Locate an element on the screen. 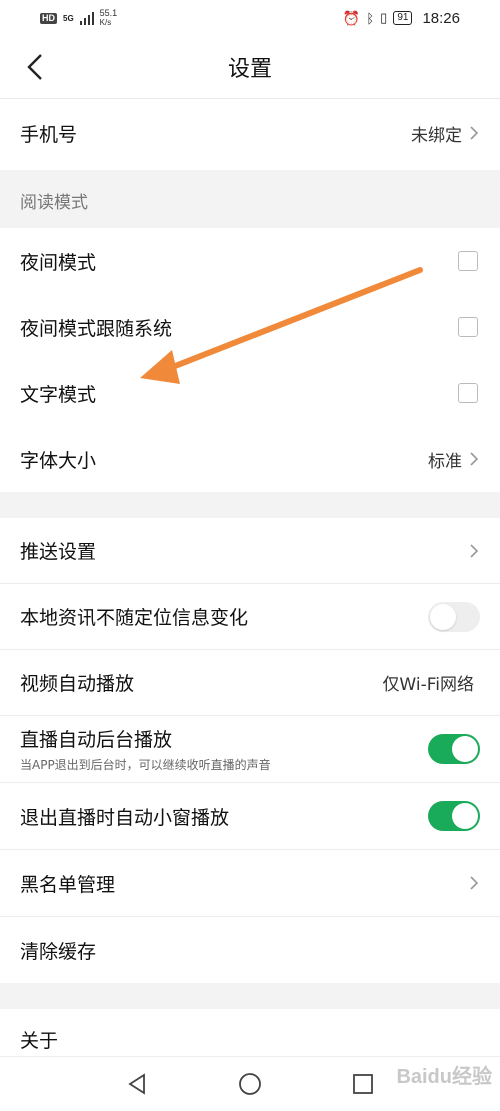 Image resolution: width=500 pixels, height=1111 pixels. live-background-label: 直播自动后台播放 is located at coordinates (96, 740).